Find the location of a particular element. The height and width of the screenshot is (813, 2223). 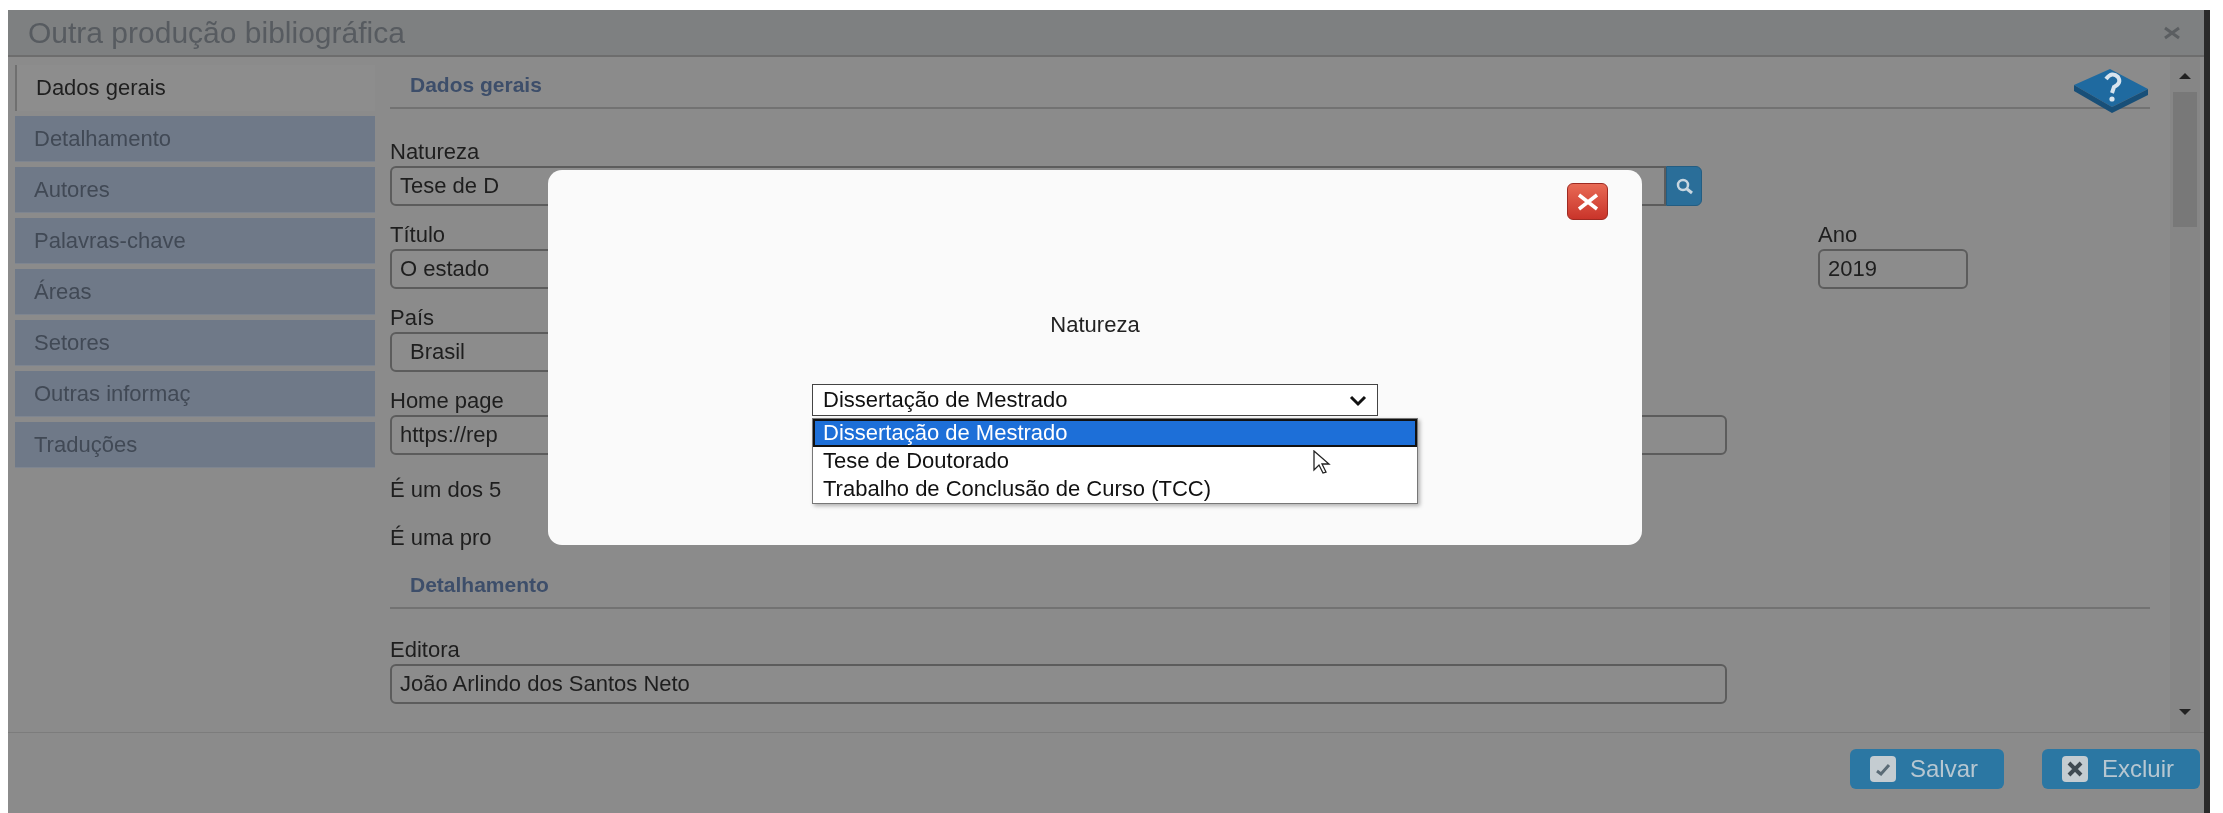

dropdown-option: Tese de Doutorado is located at coordinates (1115, 461).